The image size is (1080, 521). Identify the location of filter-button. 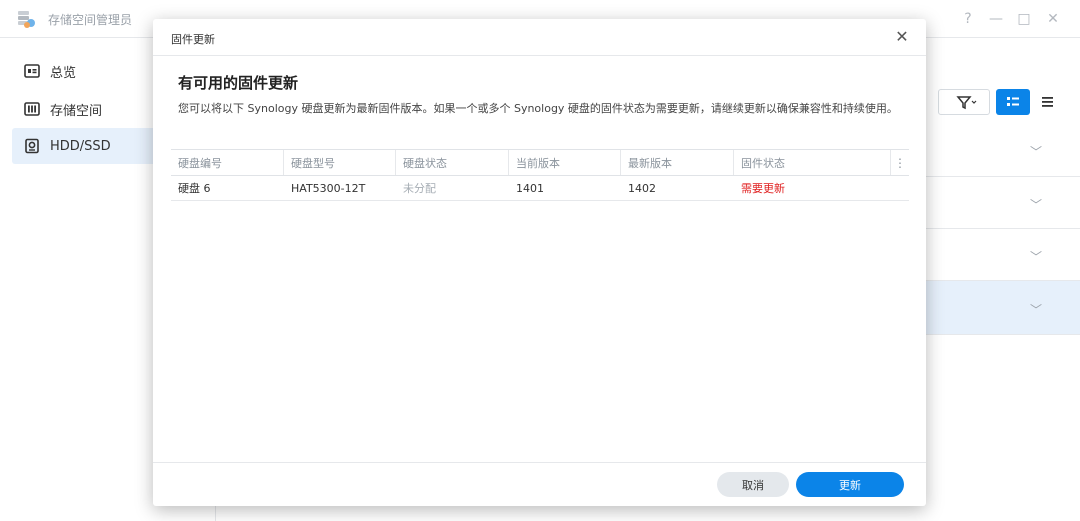
(964, 102).